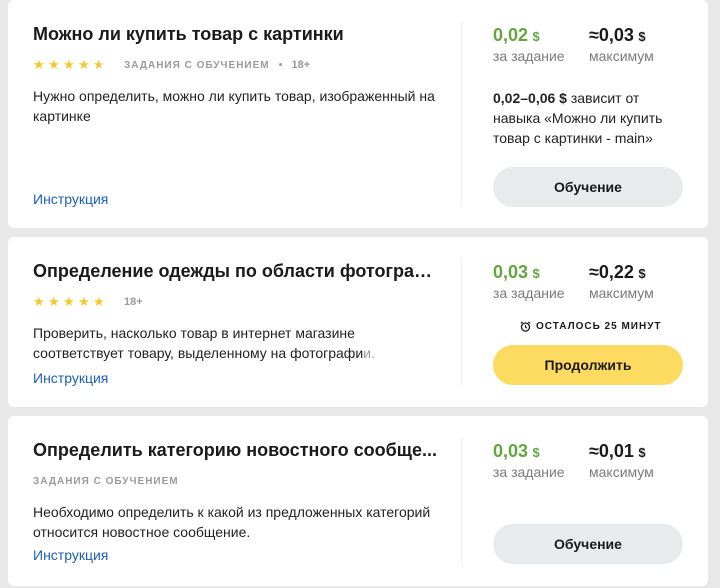 The width and height of the screenshot is (720, 588). What do you see at coordinates (616, 35) in the screenshot?
I see `price-max-value: 0,03` at bounding box center [616, 35].